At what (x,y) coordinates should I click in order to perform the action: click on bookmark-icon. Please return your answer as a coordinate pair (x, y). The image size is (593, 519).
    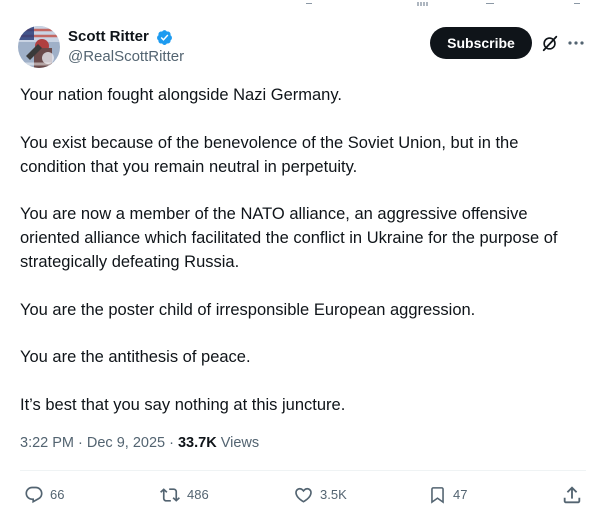
    Looking at the image, I should click on (437, 495).